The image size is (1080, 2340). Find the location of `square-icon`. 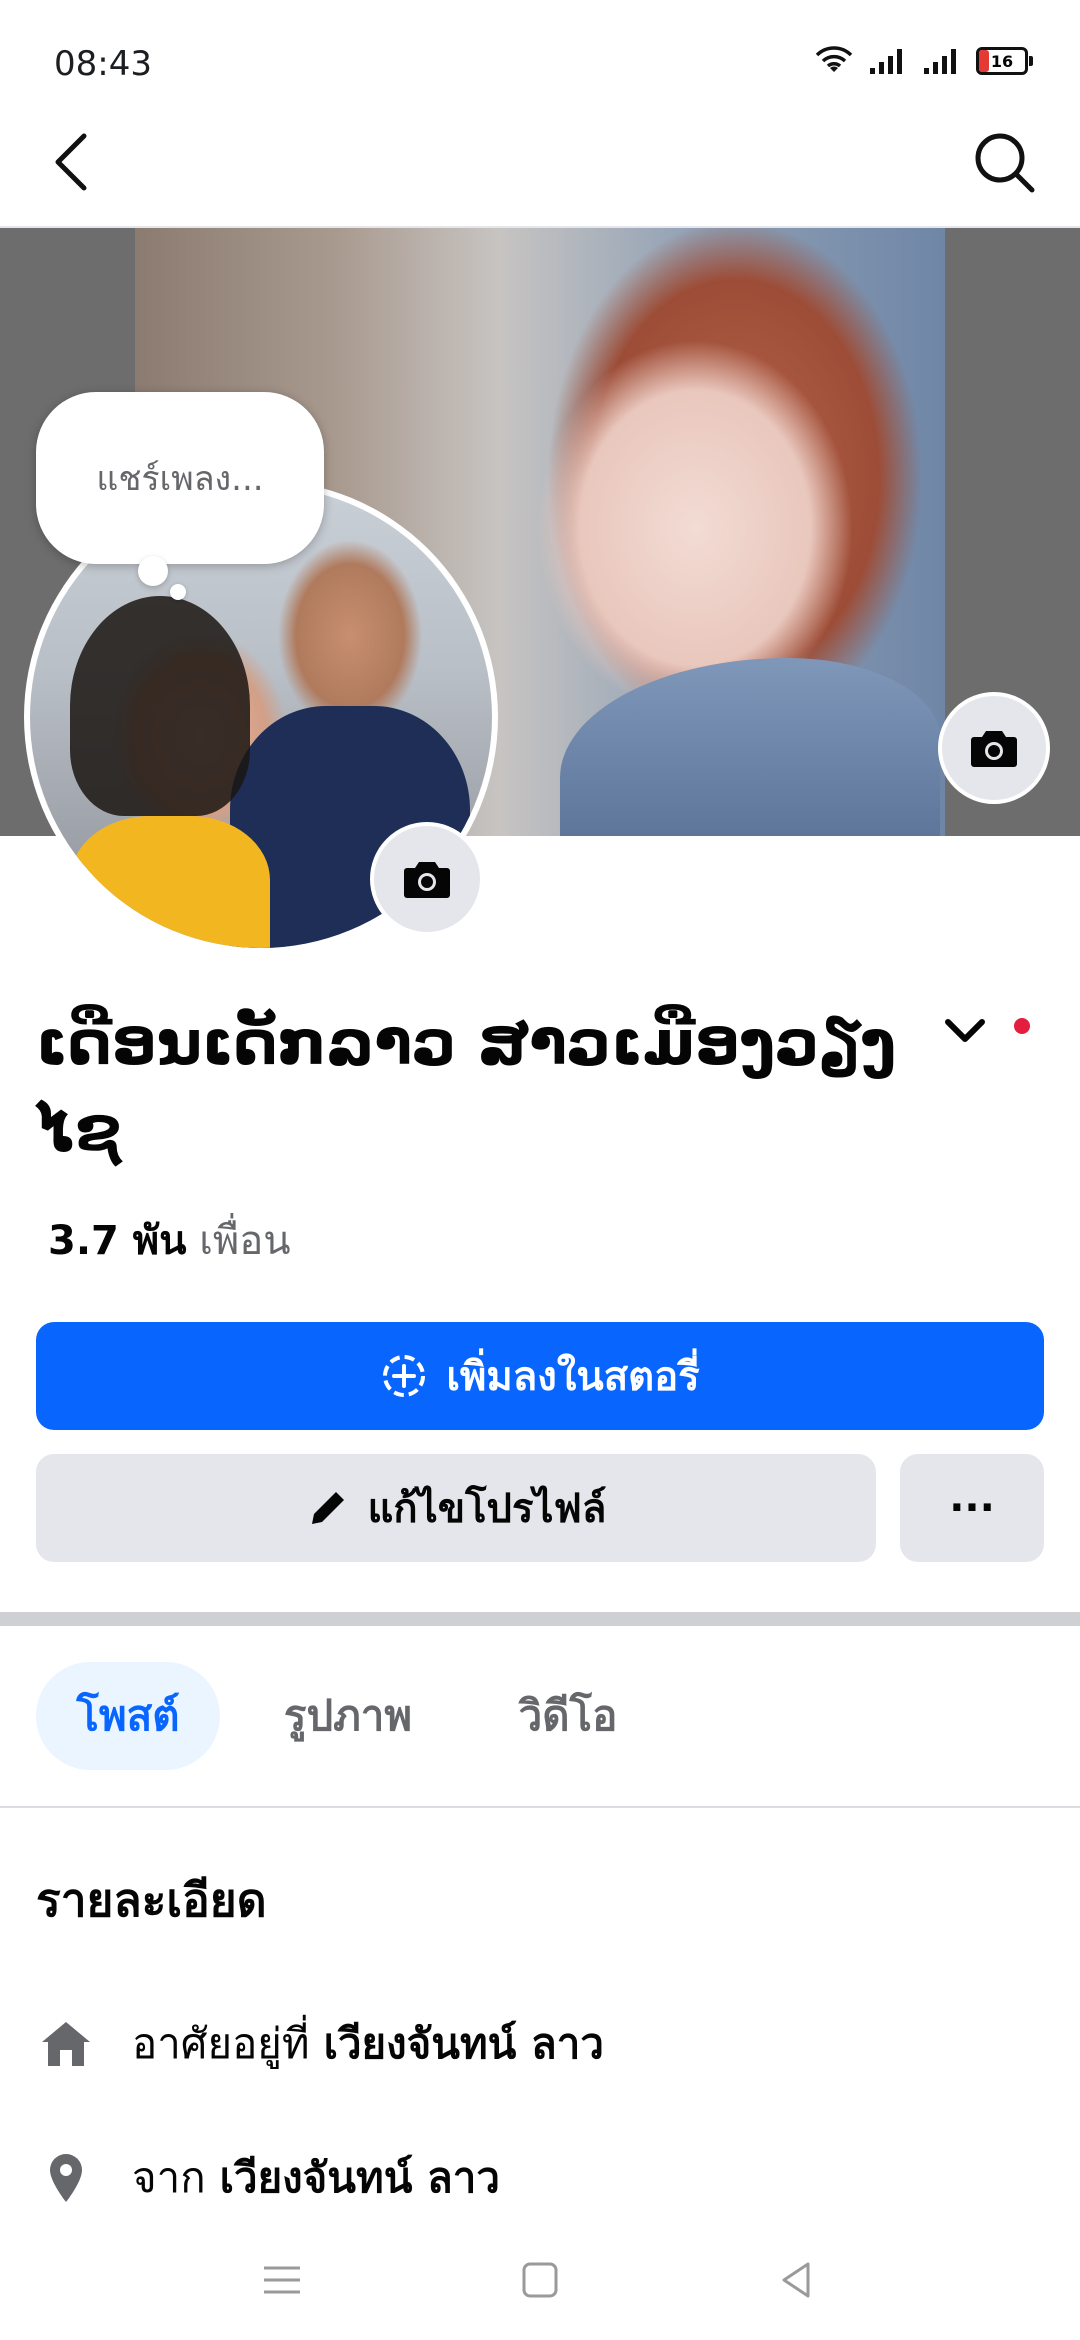

square-icon is located at coordinates (540, 2280).